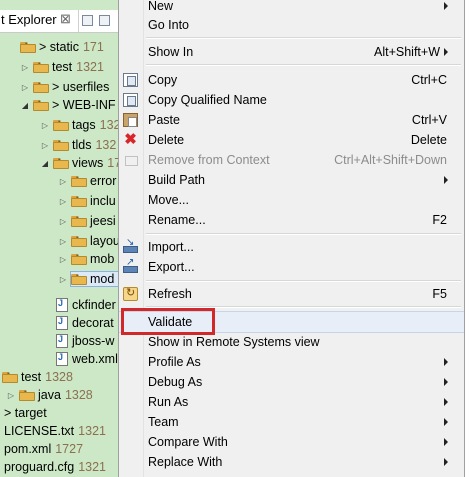  What do you see at coordinates (291, 100) in the screenshot?
I see `menu-item-copy-qualified-name: Copy Qualified Name` at bounding box center [291, 100].